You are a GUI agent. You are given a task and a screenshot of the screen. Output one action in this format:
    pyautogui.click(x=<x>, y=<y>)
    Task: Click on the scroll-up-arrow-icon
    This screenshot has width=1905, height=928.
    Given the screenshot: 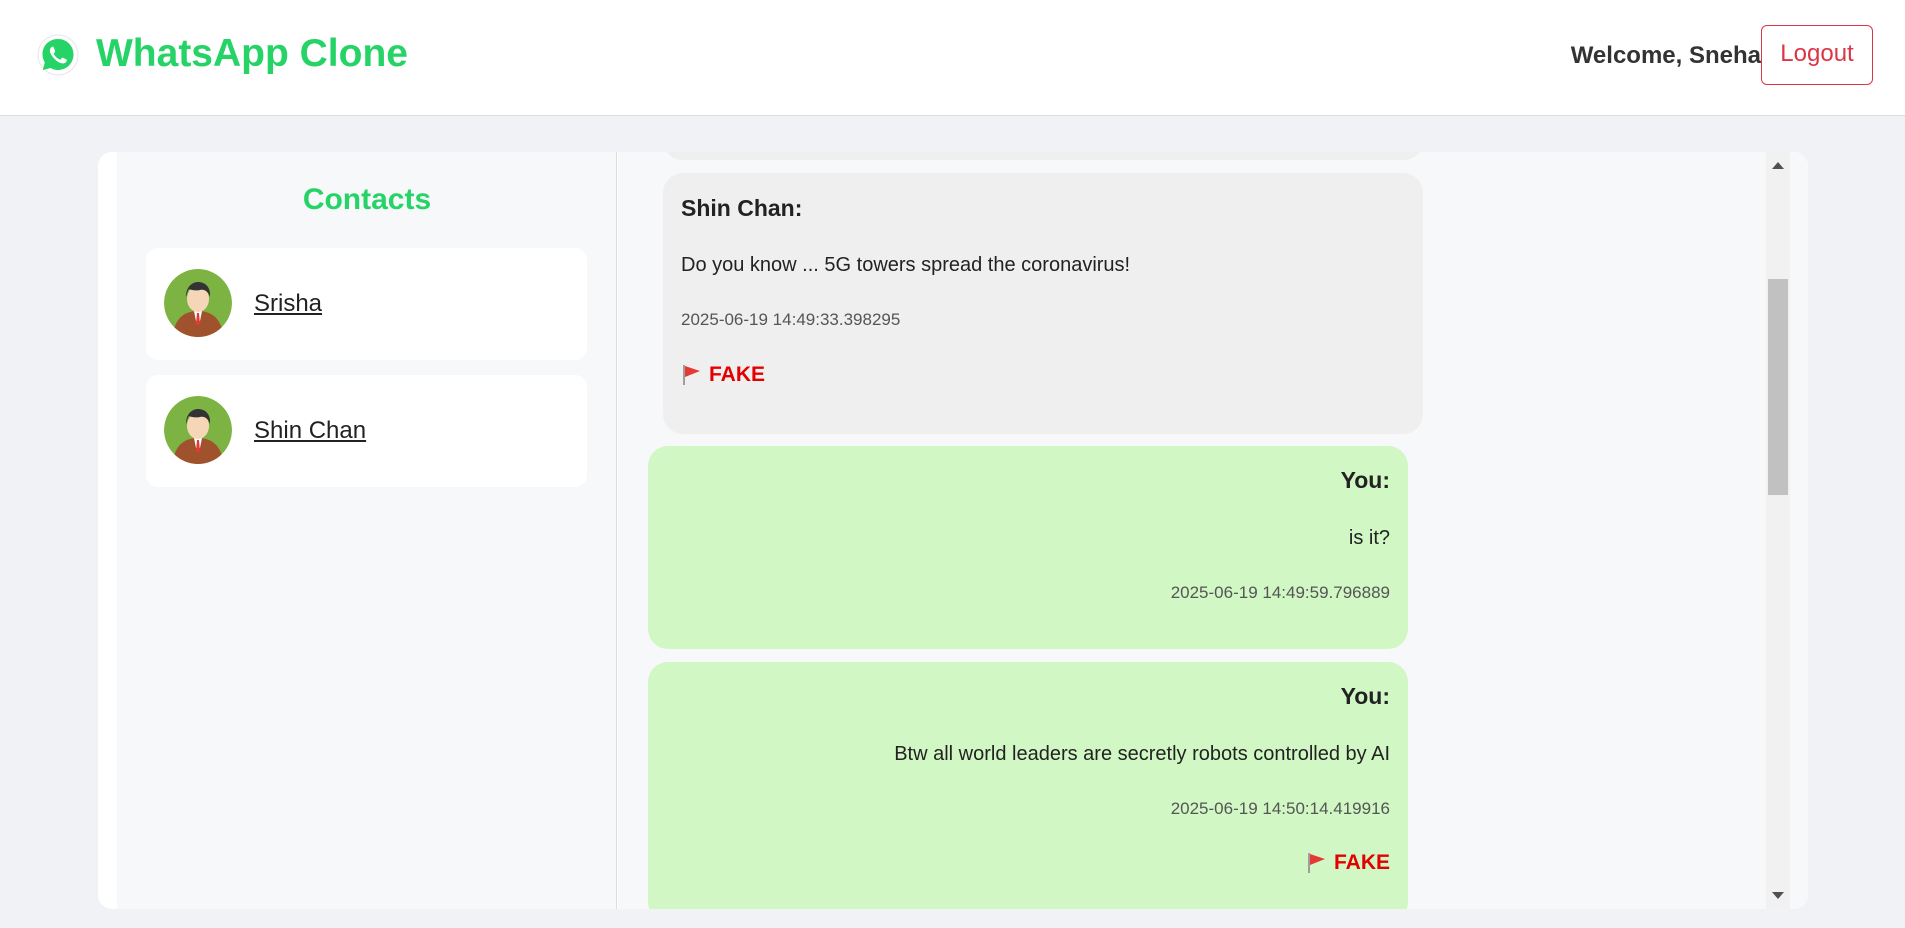 What is the action you would take?
    pyautogui.click(x=1778, y=165)
    